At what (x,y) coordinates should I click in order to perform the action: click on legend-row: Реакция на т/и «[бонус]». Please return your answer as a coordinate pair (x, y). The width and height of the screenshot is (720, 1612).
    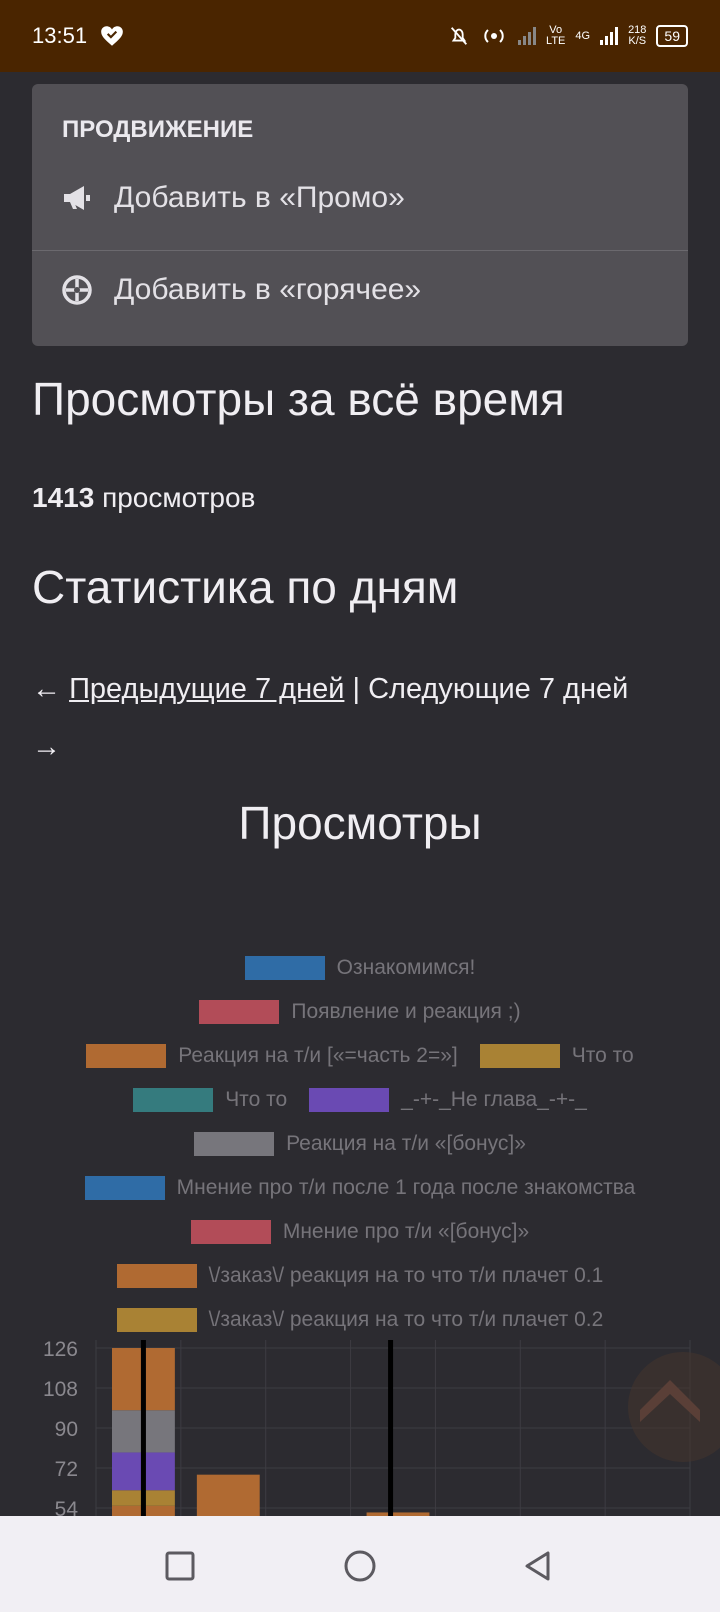
    Looking at the image, I should click on (360, 1144).